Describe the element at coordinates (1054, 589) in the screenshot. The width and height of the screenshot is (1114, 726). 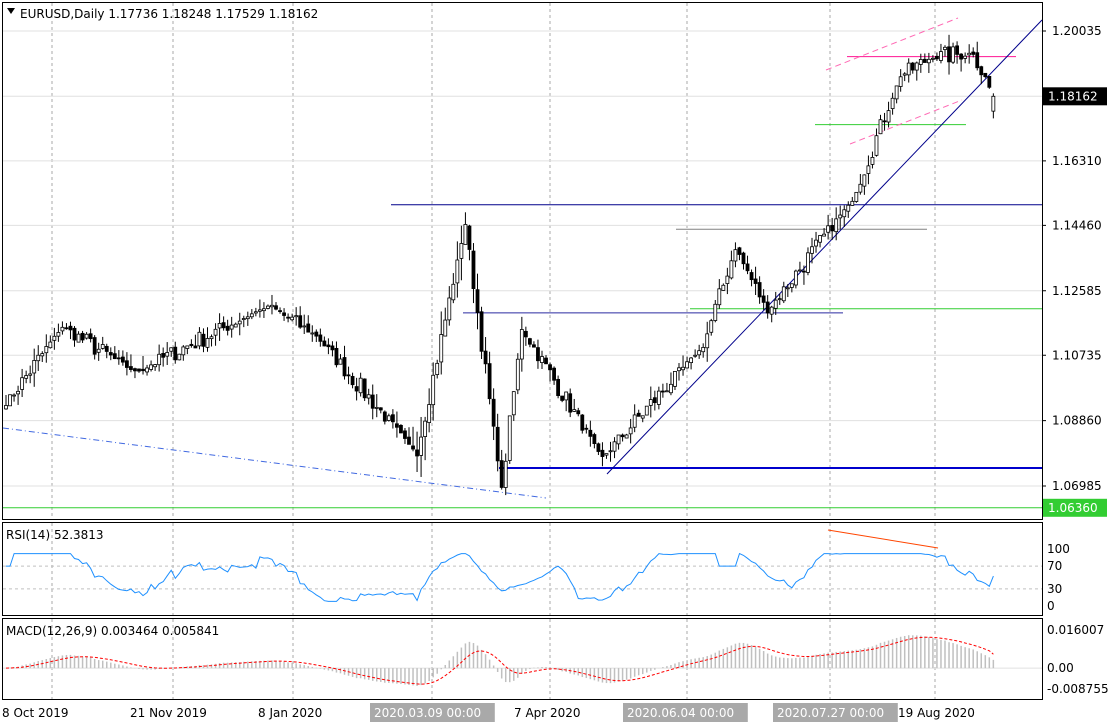
I see `rsi-tick-label: 30` at that location.